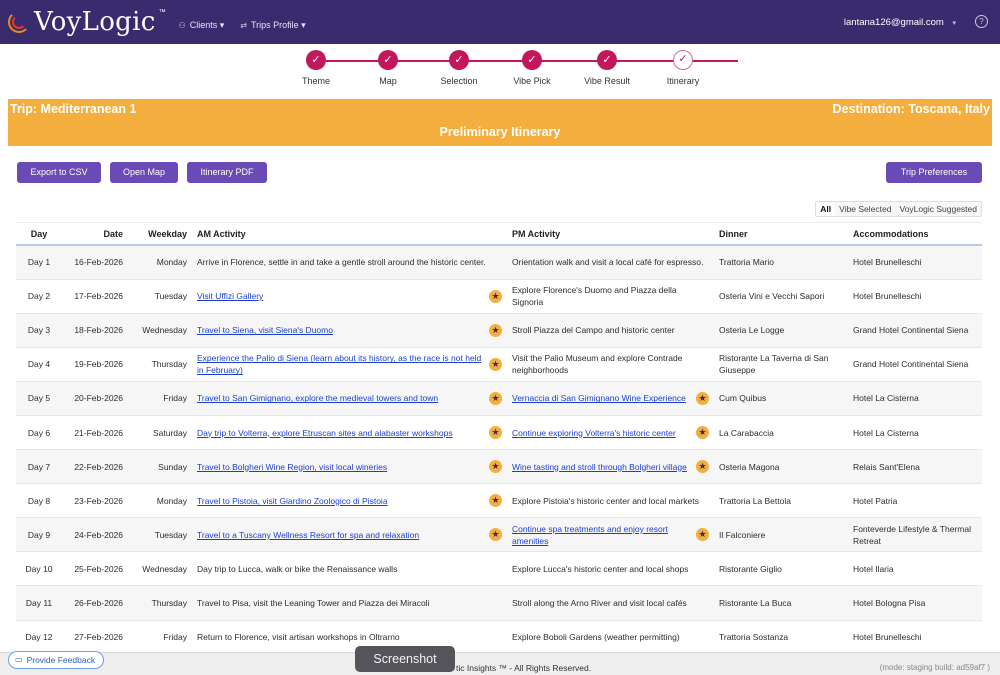 This screenshot has width=1000, height=675. I want to click on cell-day: Day 3, so click(39, 330).